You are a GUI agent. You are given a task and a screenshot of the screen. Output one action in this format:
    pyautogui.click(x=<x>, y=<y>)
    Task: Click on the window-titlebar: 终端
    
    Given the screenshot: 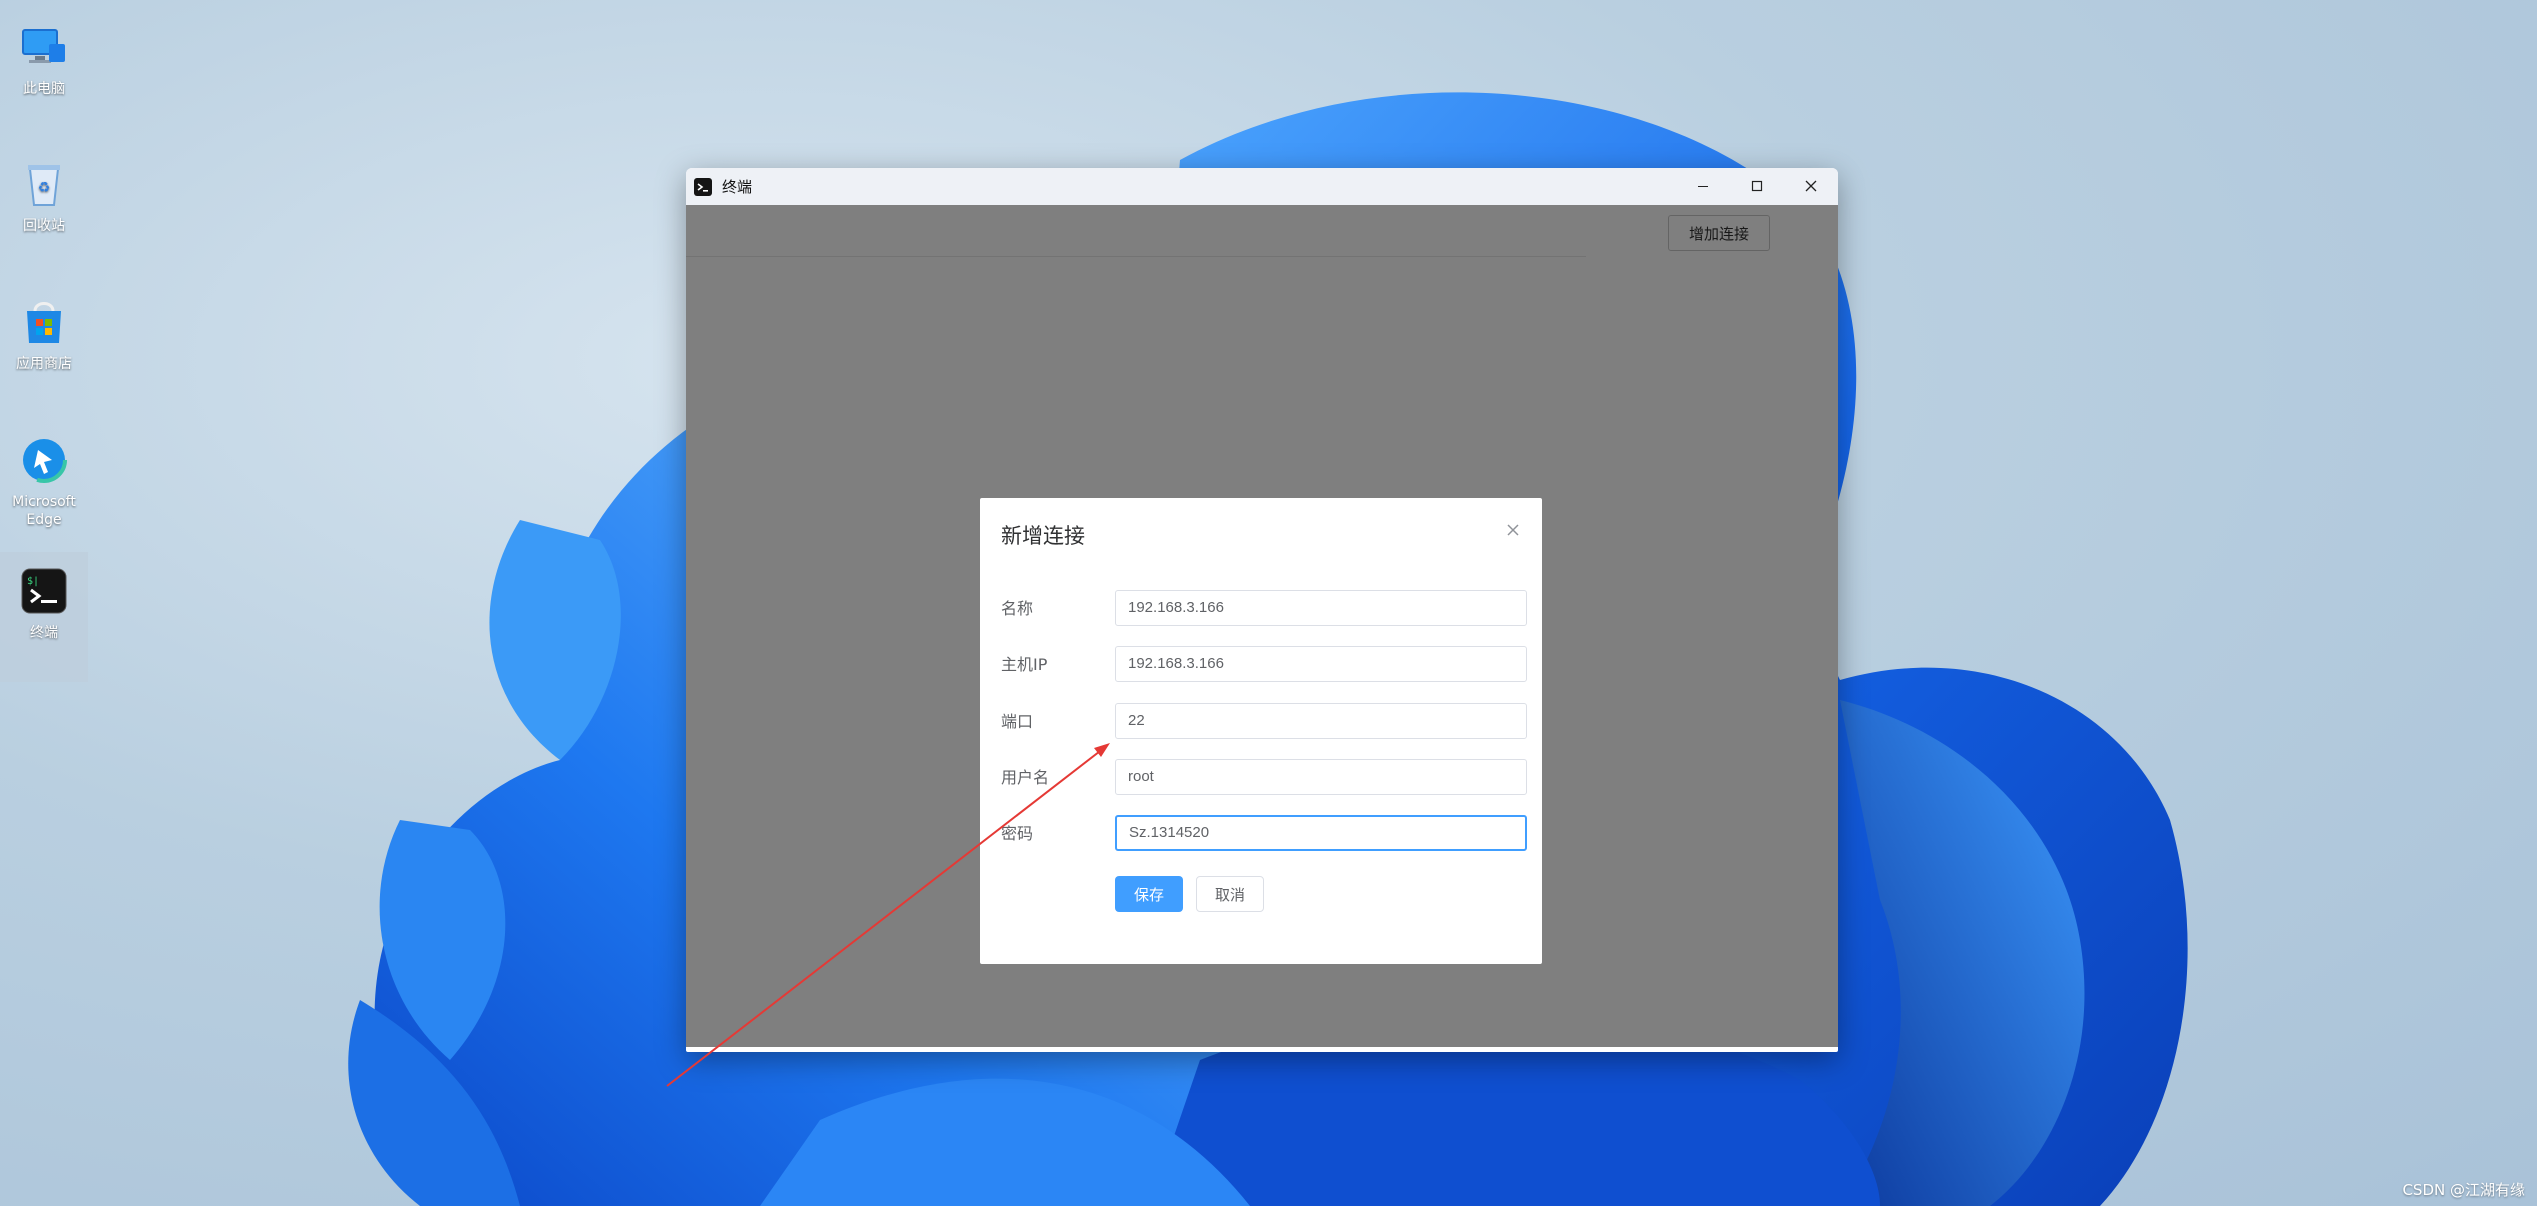 What is the action you would take?
    pyautogui.click(x=1262, y=186)
    